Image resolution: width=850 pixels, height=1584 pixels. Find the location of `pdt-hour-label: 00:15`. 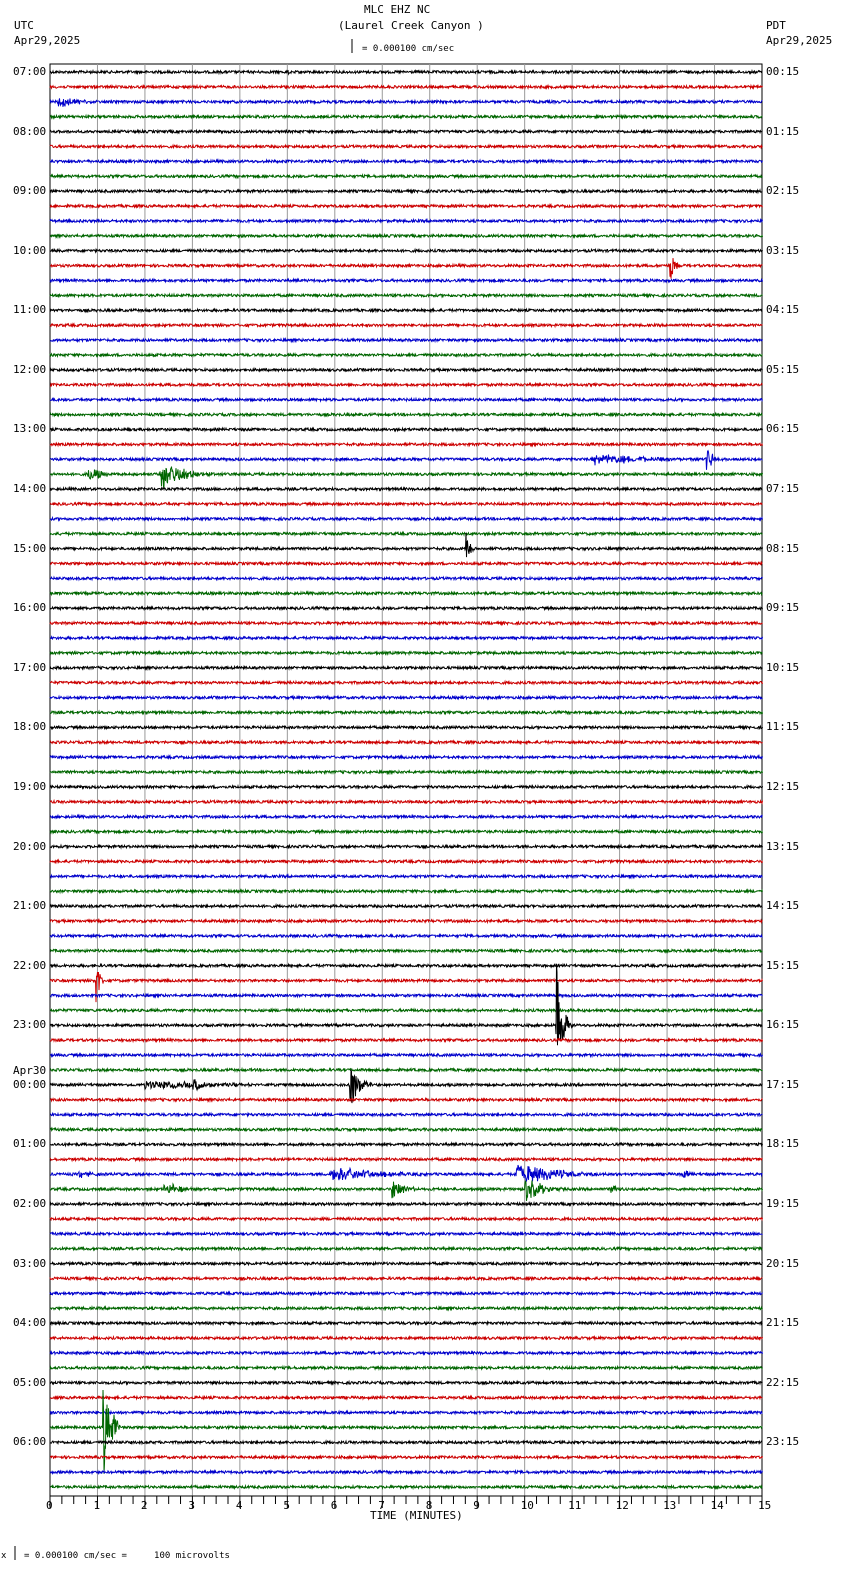

pdt-hour-label: 00:15 is located at coordinates (783, 71).